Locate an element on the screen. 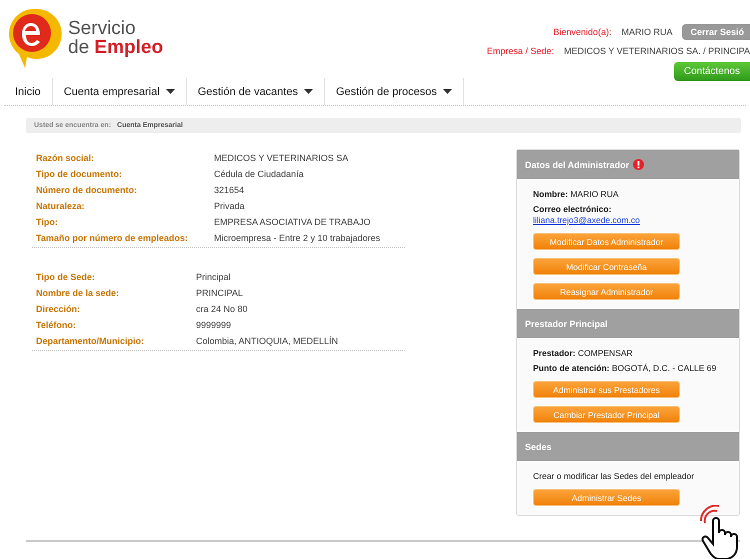  nav-item: Gestión de vacantes is located at coordinates (255, 91).